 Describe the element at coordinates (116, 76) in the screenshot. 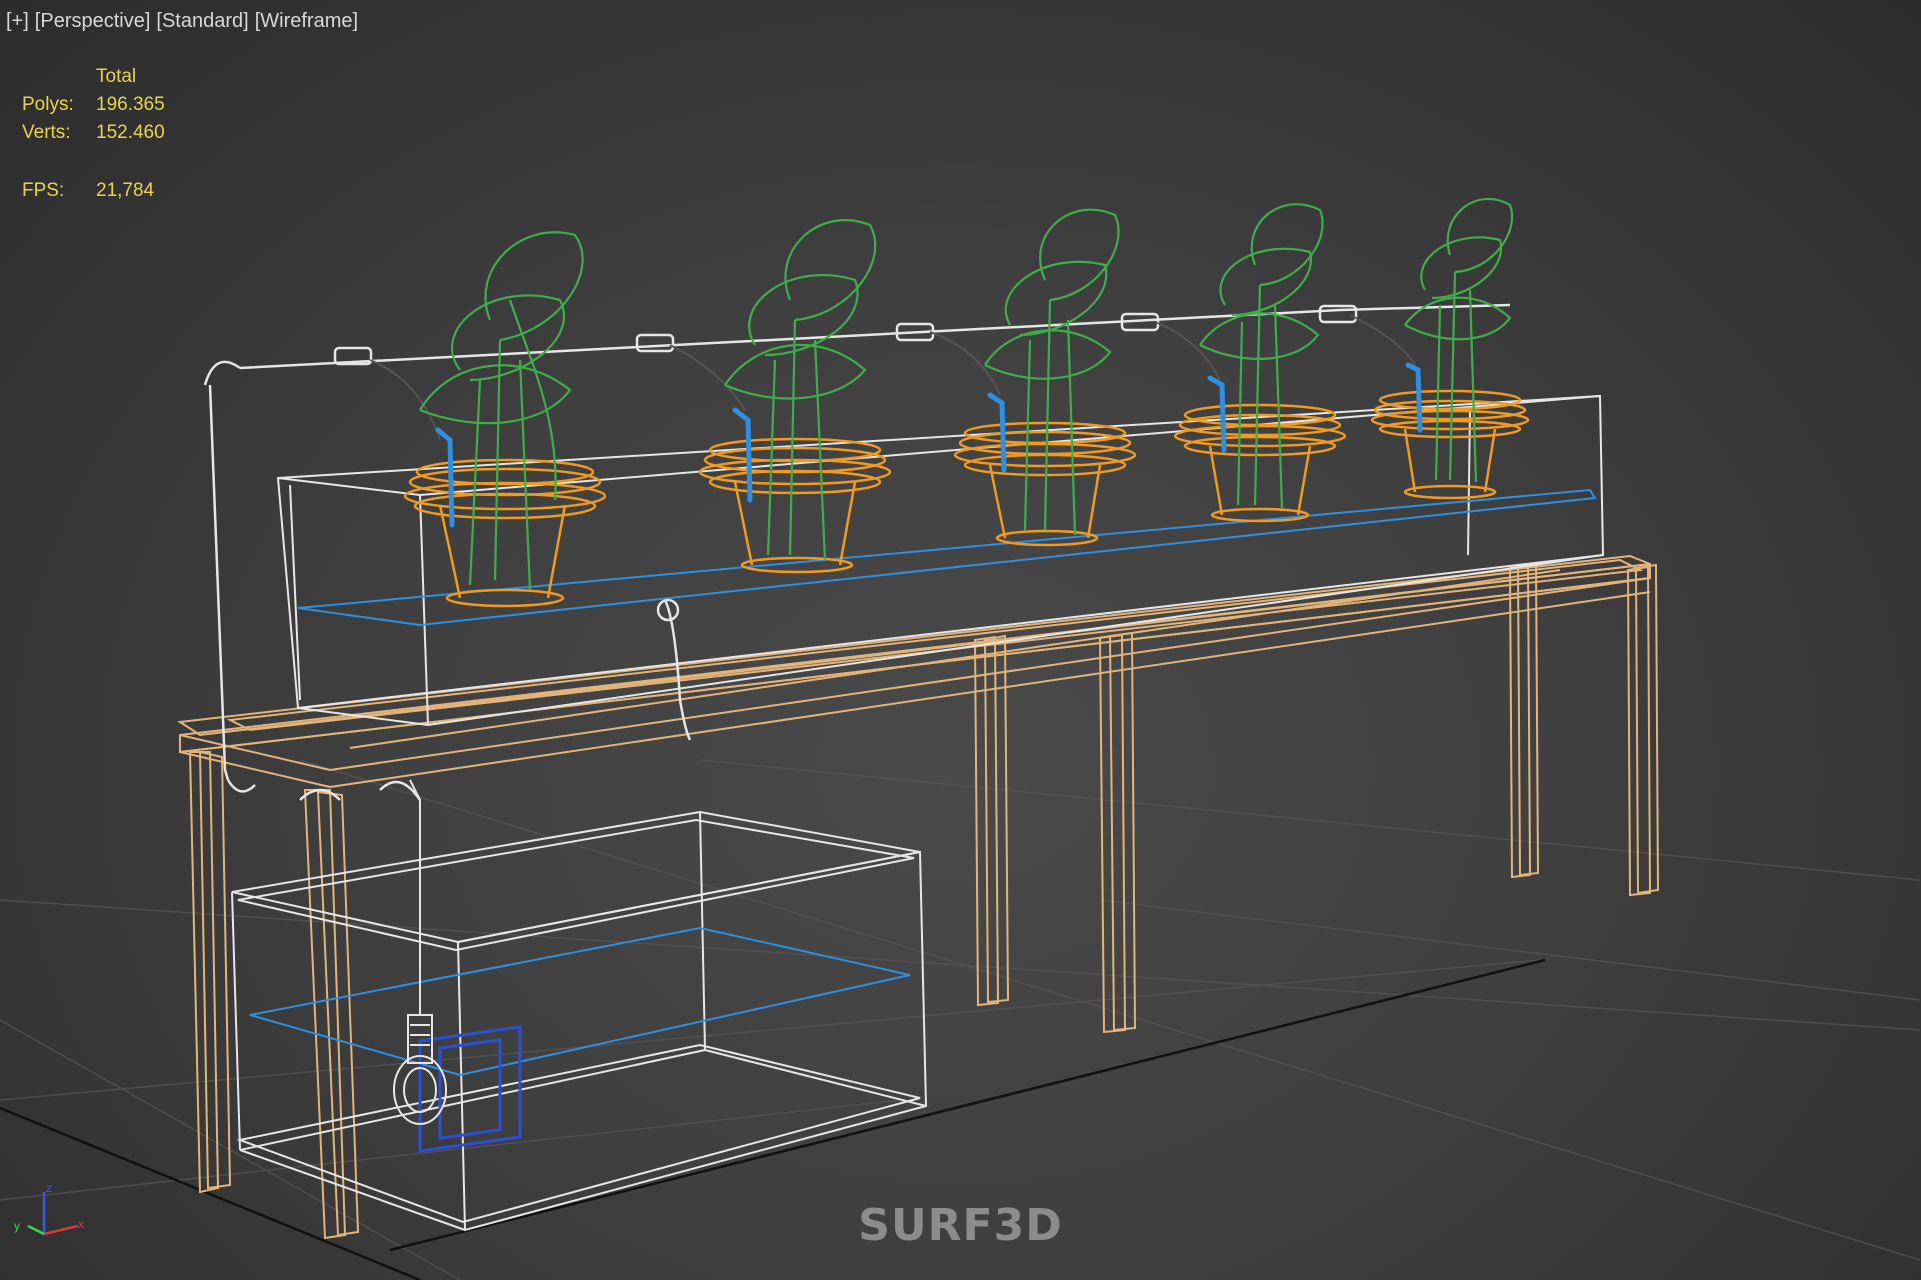

I see `stats-header: Total` at that location.